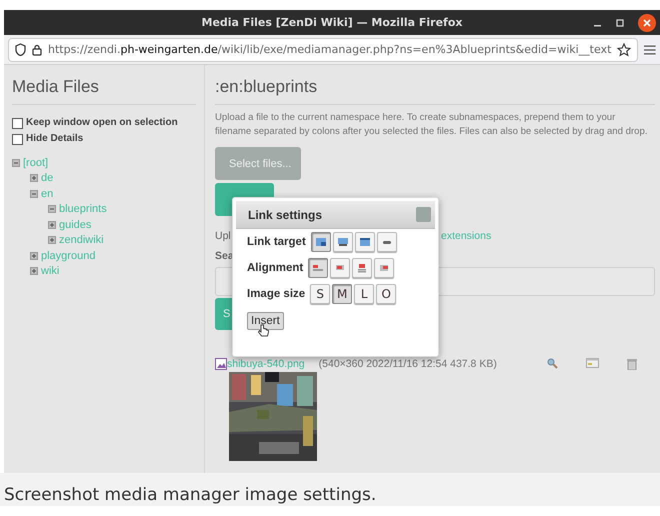 The height and width of the screenshot is (516, 660). I want to click on option-label: Link target, so click(276, 242).